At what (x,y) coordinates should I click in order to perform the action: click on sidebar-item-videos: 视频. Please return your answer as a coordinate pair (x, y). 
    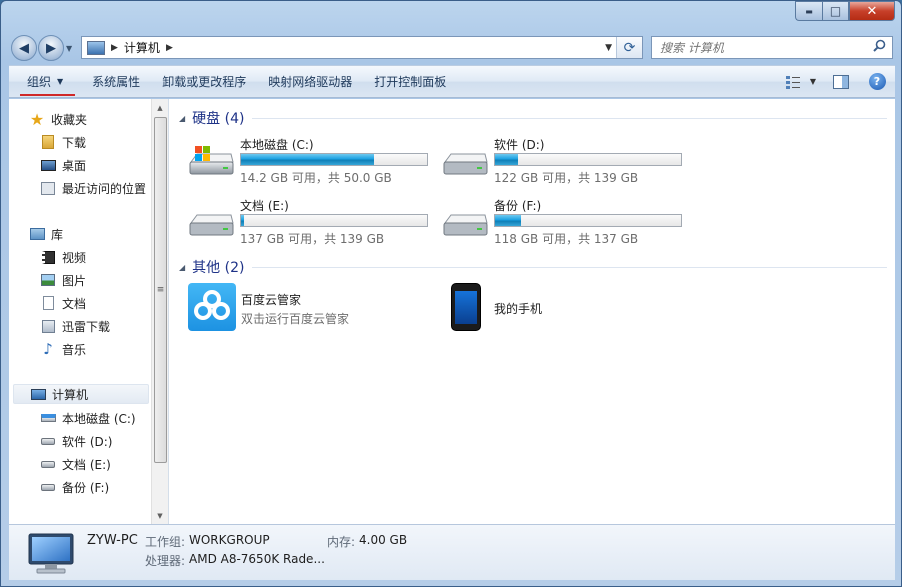
    Looking at the image, I should click on (63, 257).